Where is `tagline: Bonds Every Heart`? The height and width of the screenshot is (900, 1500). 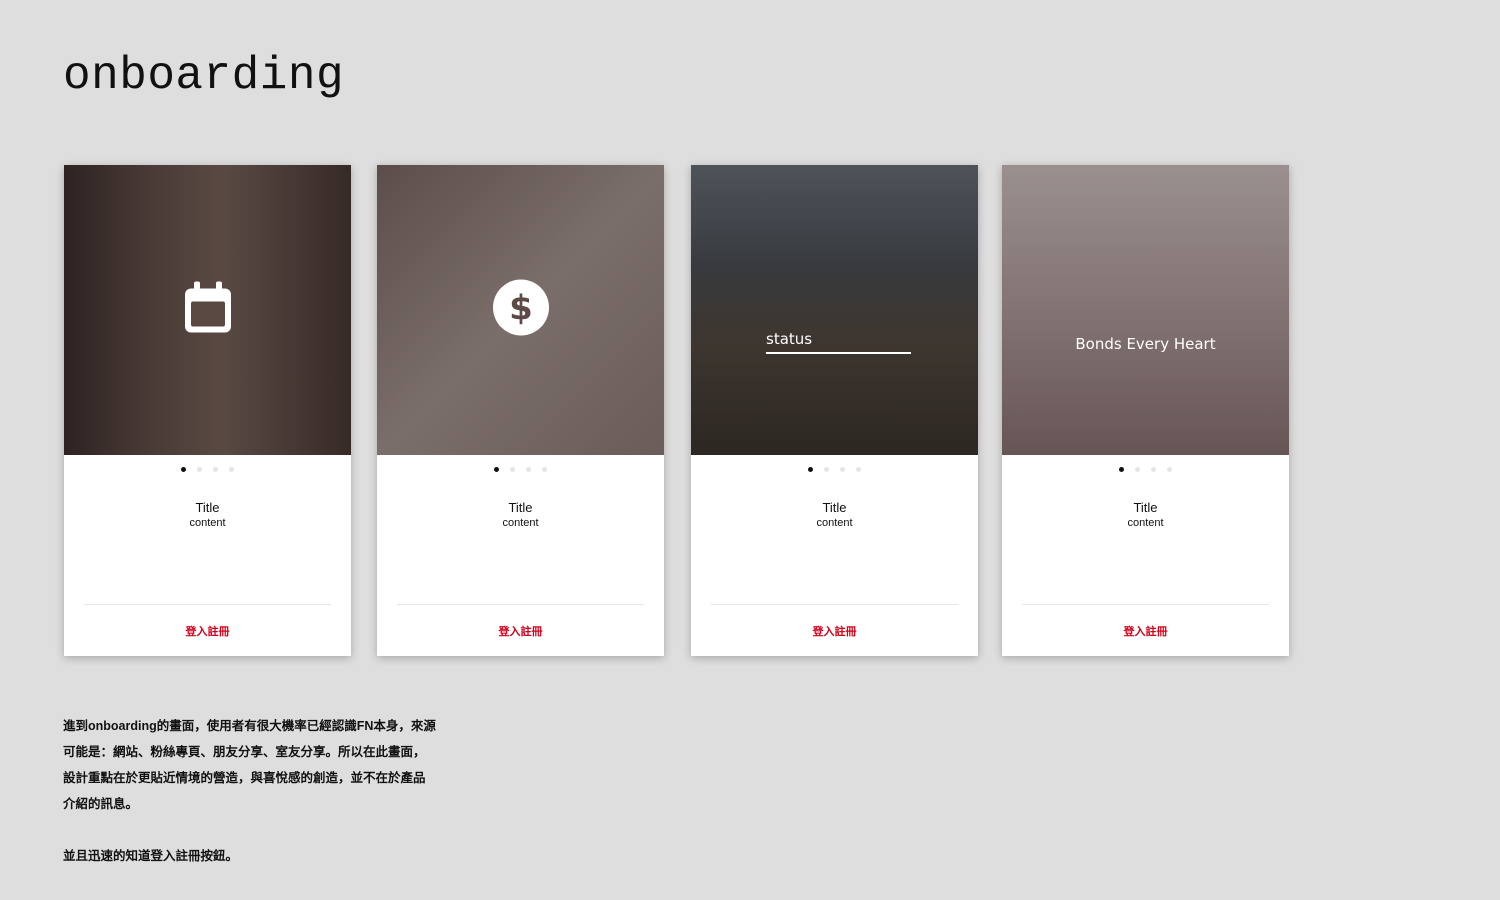
tagline: Bonds Every Heart is located at coordinates (1145, 344).